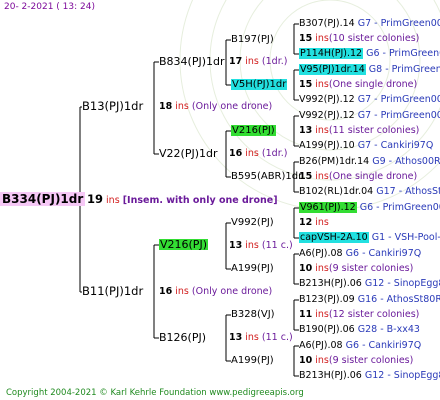  I want to click on gen4-name-4: V992(PJ).12, so click(327, 115).